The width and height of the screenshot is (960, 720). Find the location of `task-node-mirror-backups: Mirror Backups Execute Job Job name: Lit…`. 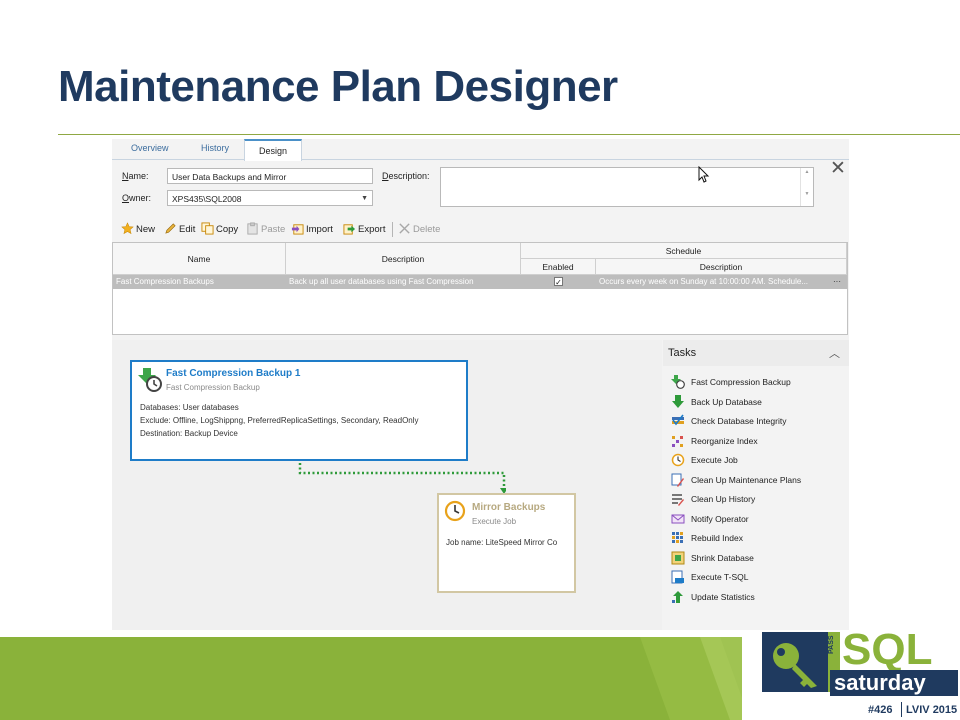

task-node-mirror-backups: Mirror Backups Execute Job Job name: Lit… is located at coordinates (506, 543).